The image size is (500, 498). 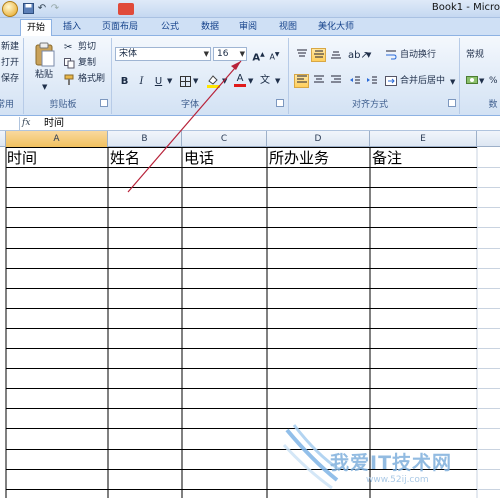 I want to click on font-name-combo: 宋体 ▼, so click(x=163, y=54).